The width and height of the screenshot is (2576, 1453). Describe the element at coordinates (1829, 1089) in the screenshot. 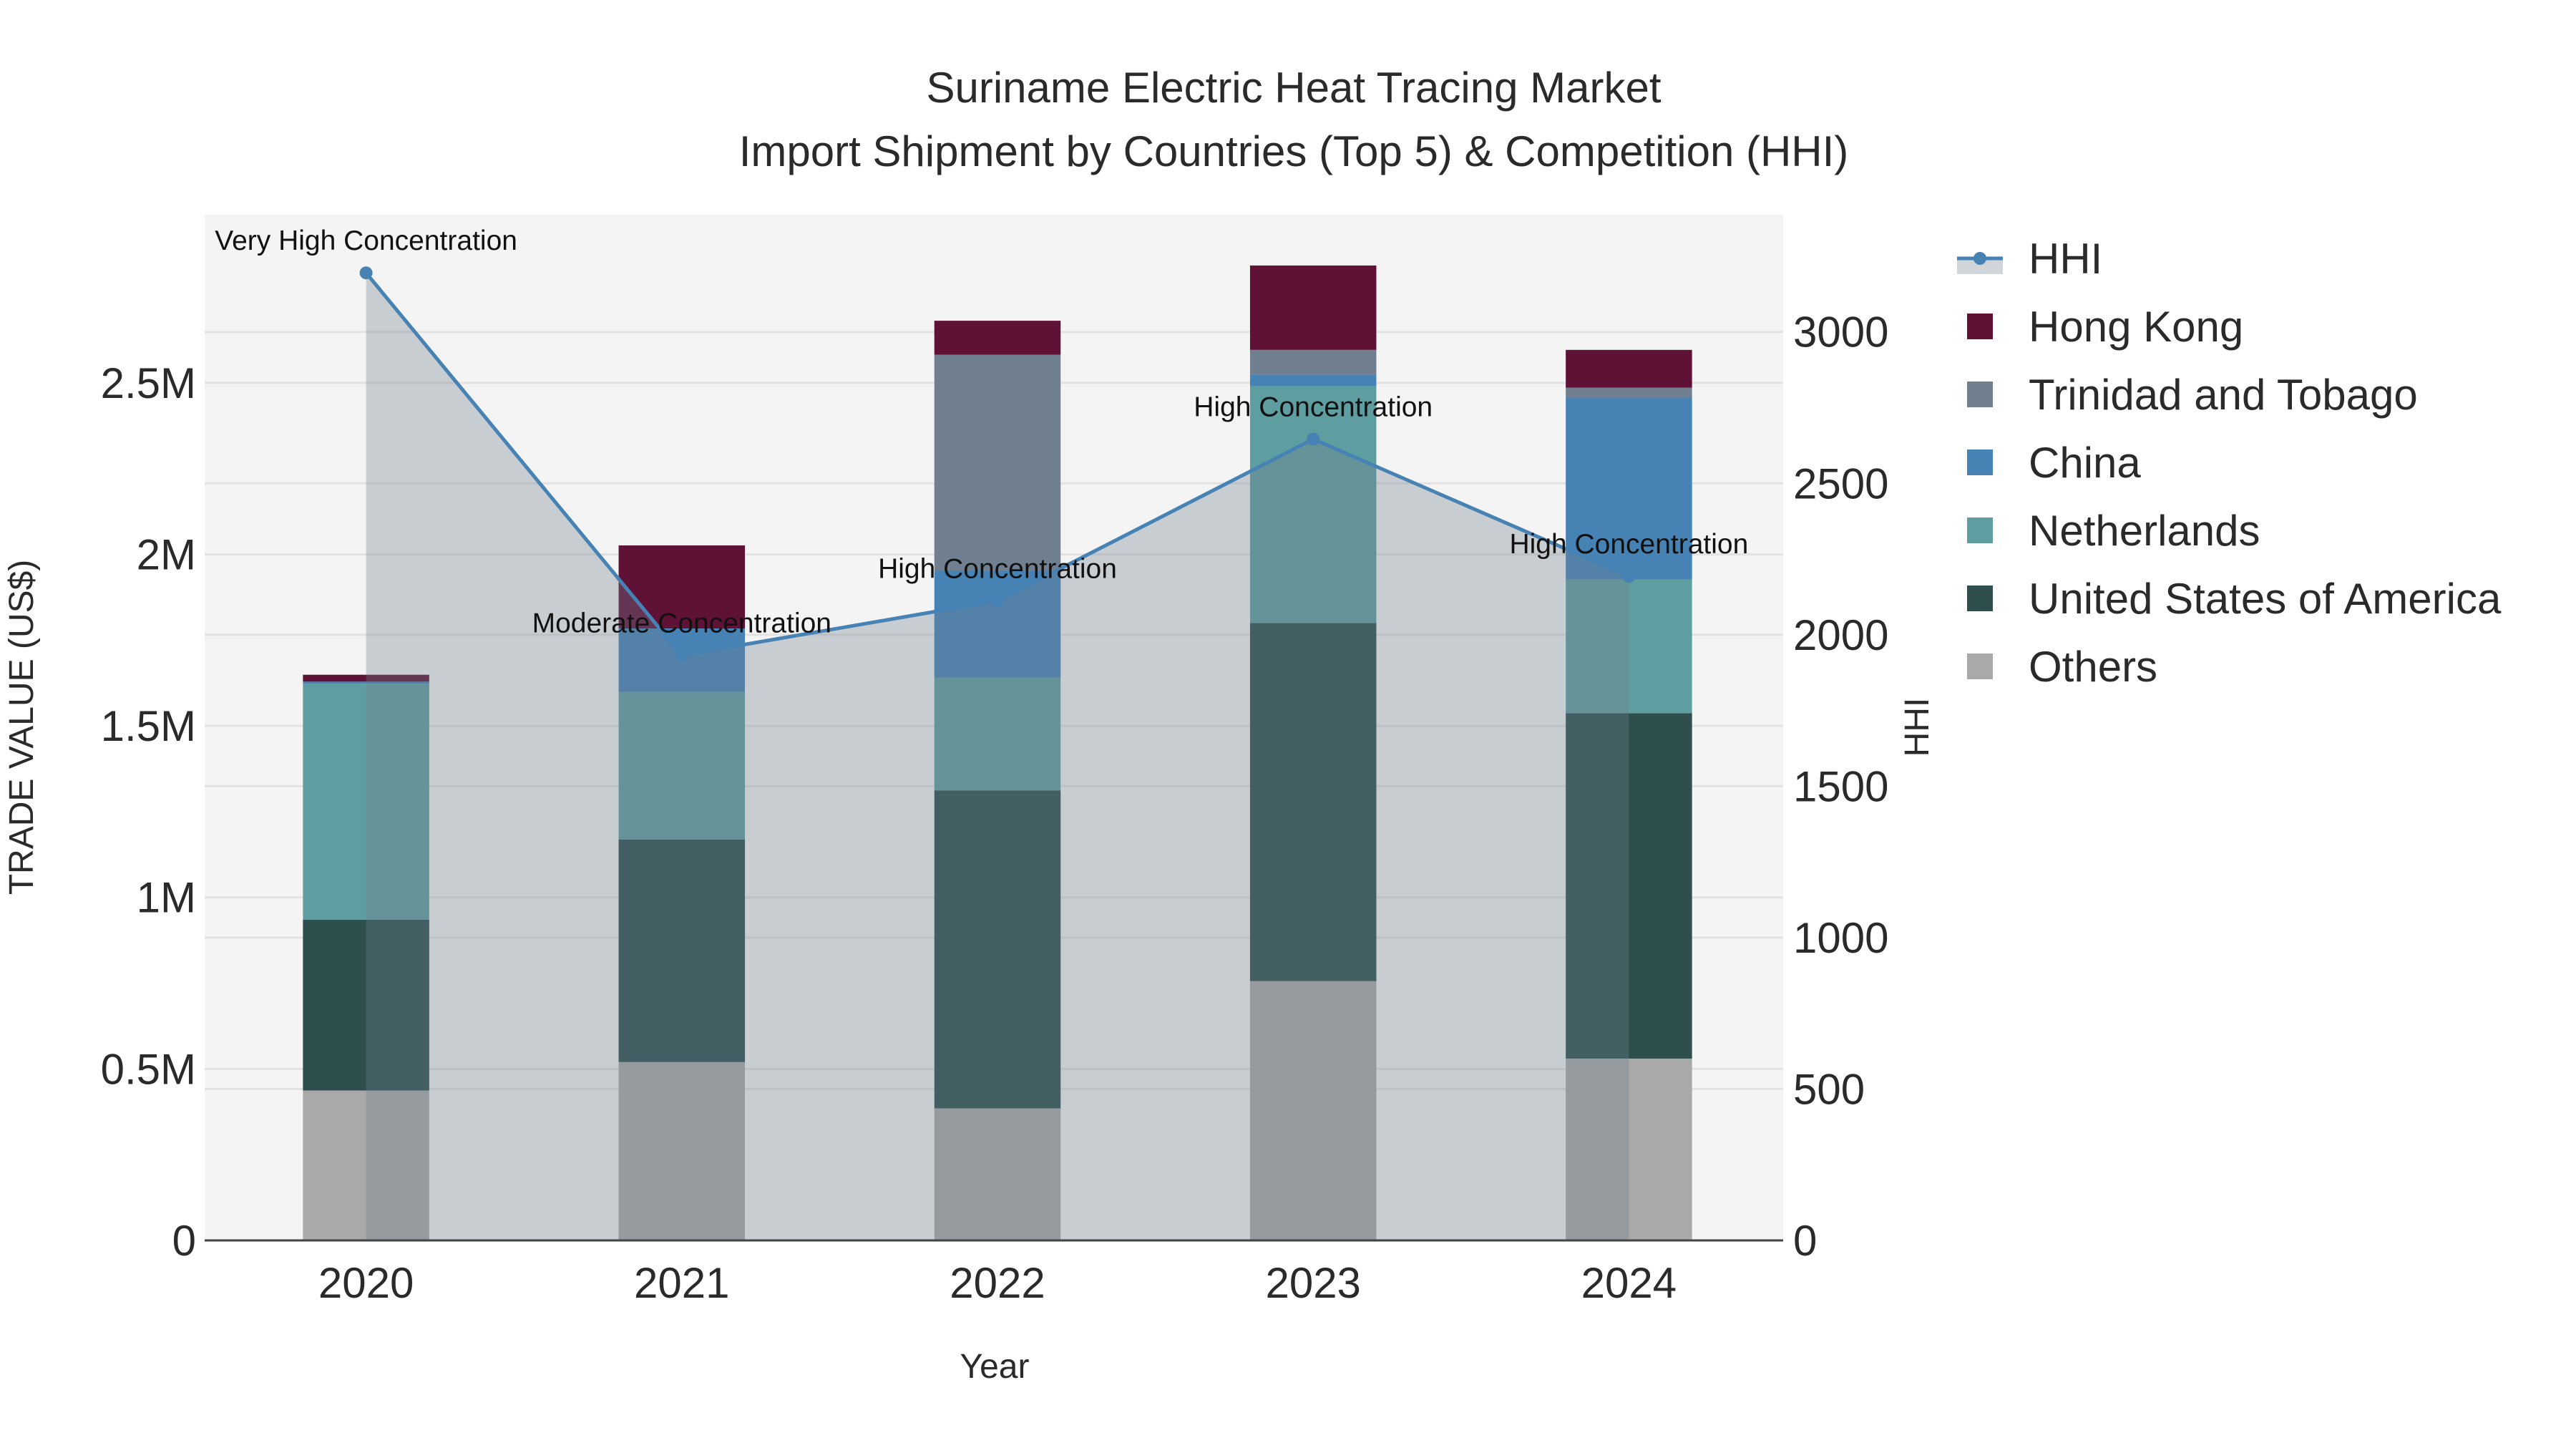

I see `y2-tick-label: 500` at that location.